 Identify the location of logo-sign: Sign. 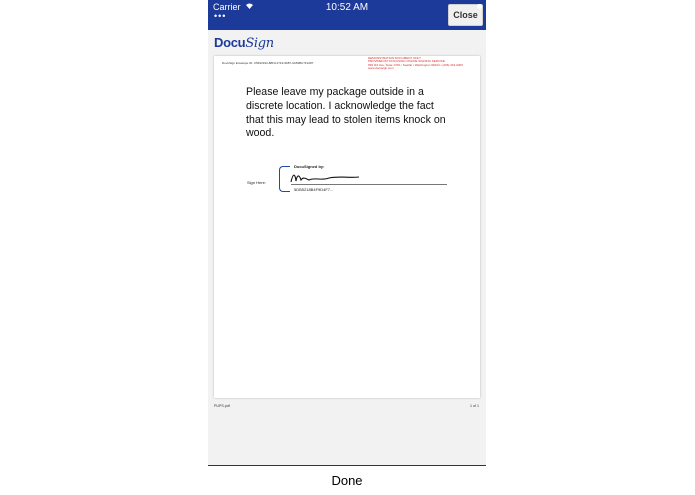
(259, 43).